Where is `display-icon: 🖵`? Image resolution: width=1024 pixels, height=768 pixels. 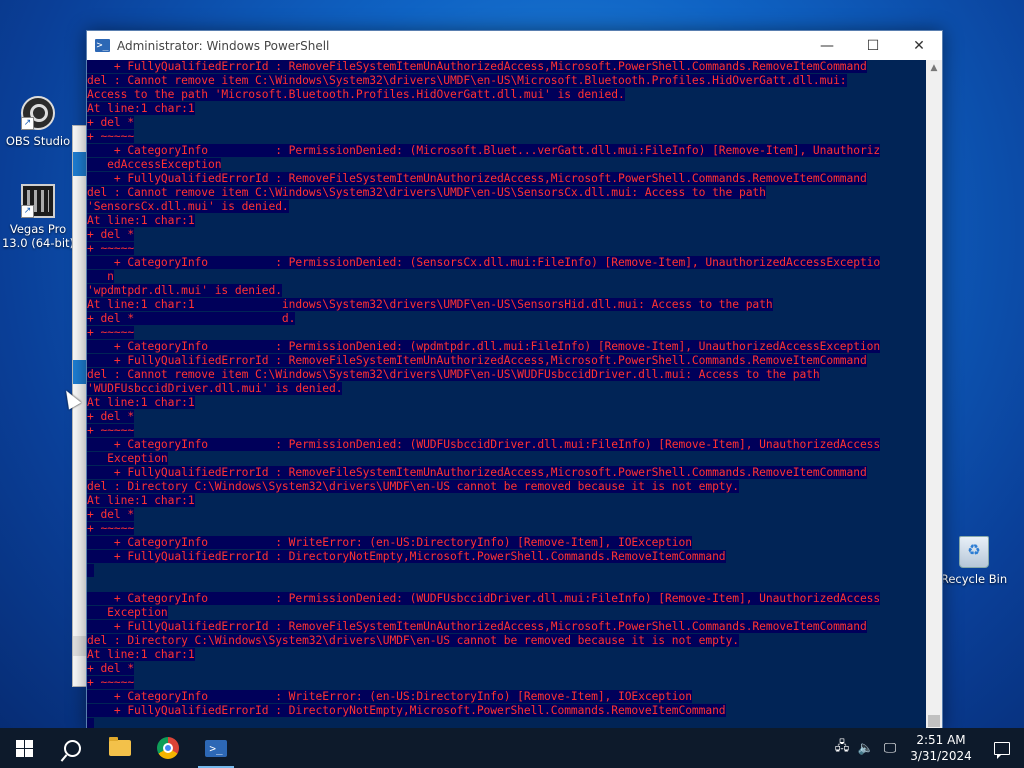 display-icon: 🖵 is located at coordinates (890, 748).